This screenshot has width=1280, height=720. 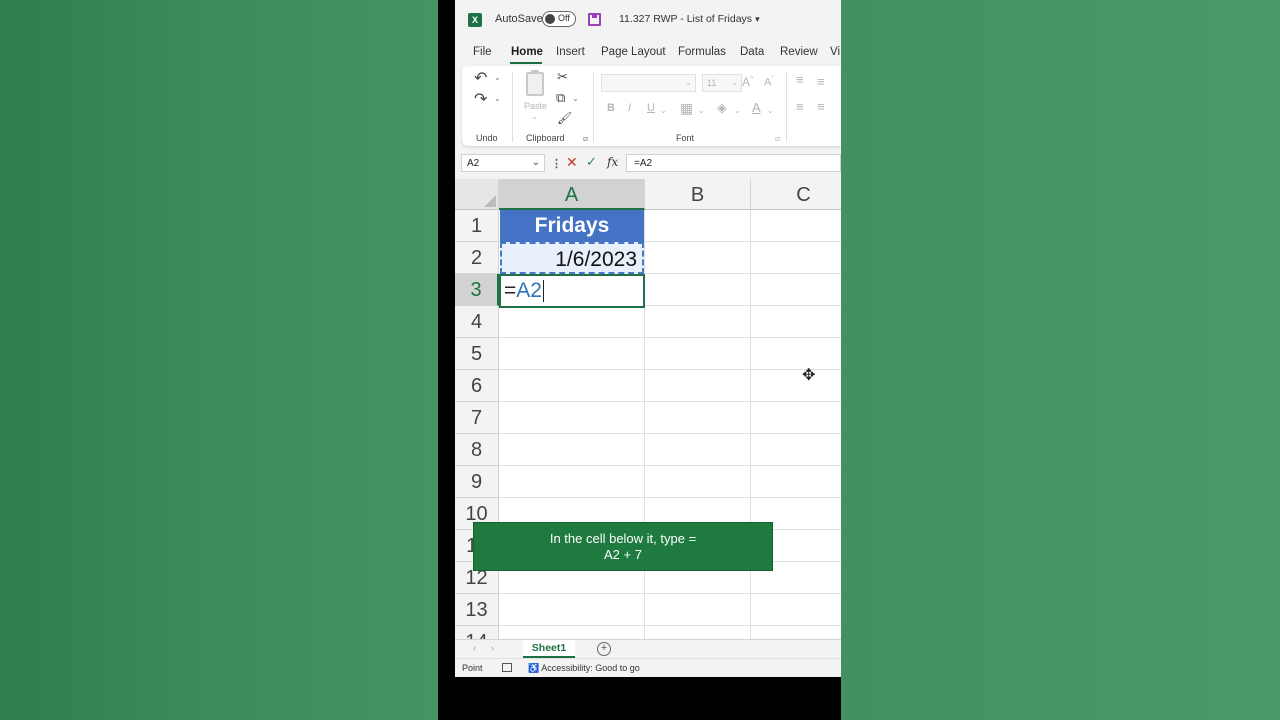 What do you see at coordinates (556, 163) in the screenshot?
I see `more-options-icon: ⋮` at bounding box center [556, 163].